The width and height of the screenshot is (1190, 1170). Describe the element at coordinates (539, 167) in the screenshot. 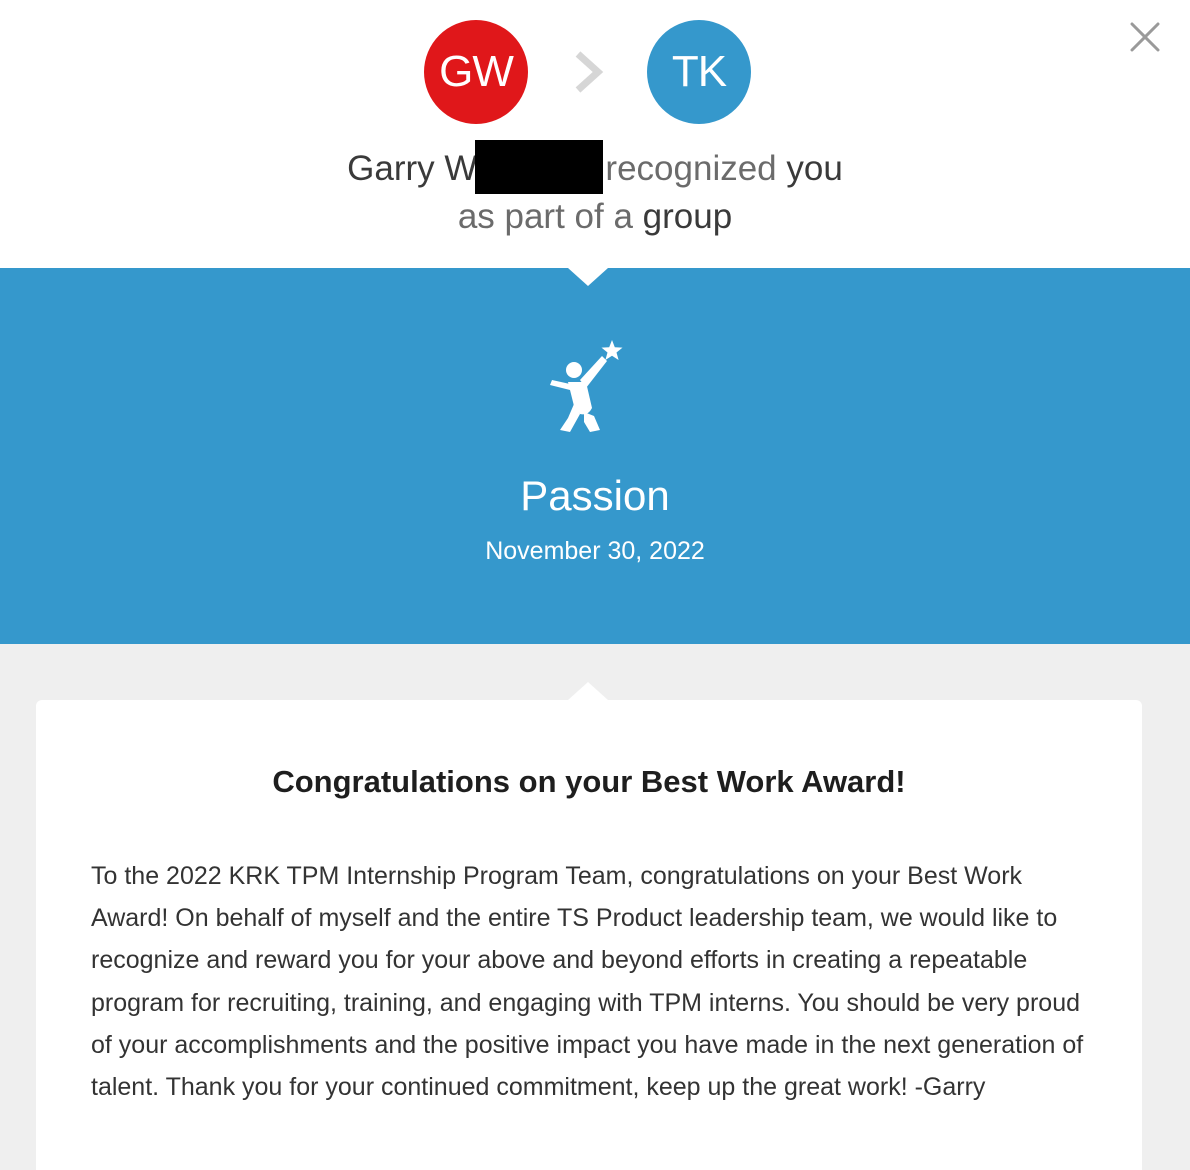

I see `redaction-box` at that location.